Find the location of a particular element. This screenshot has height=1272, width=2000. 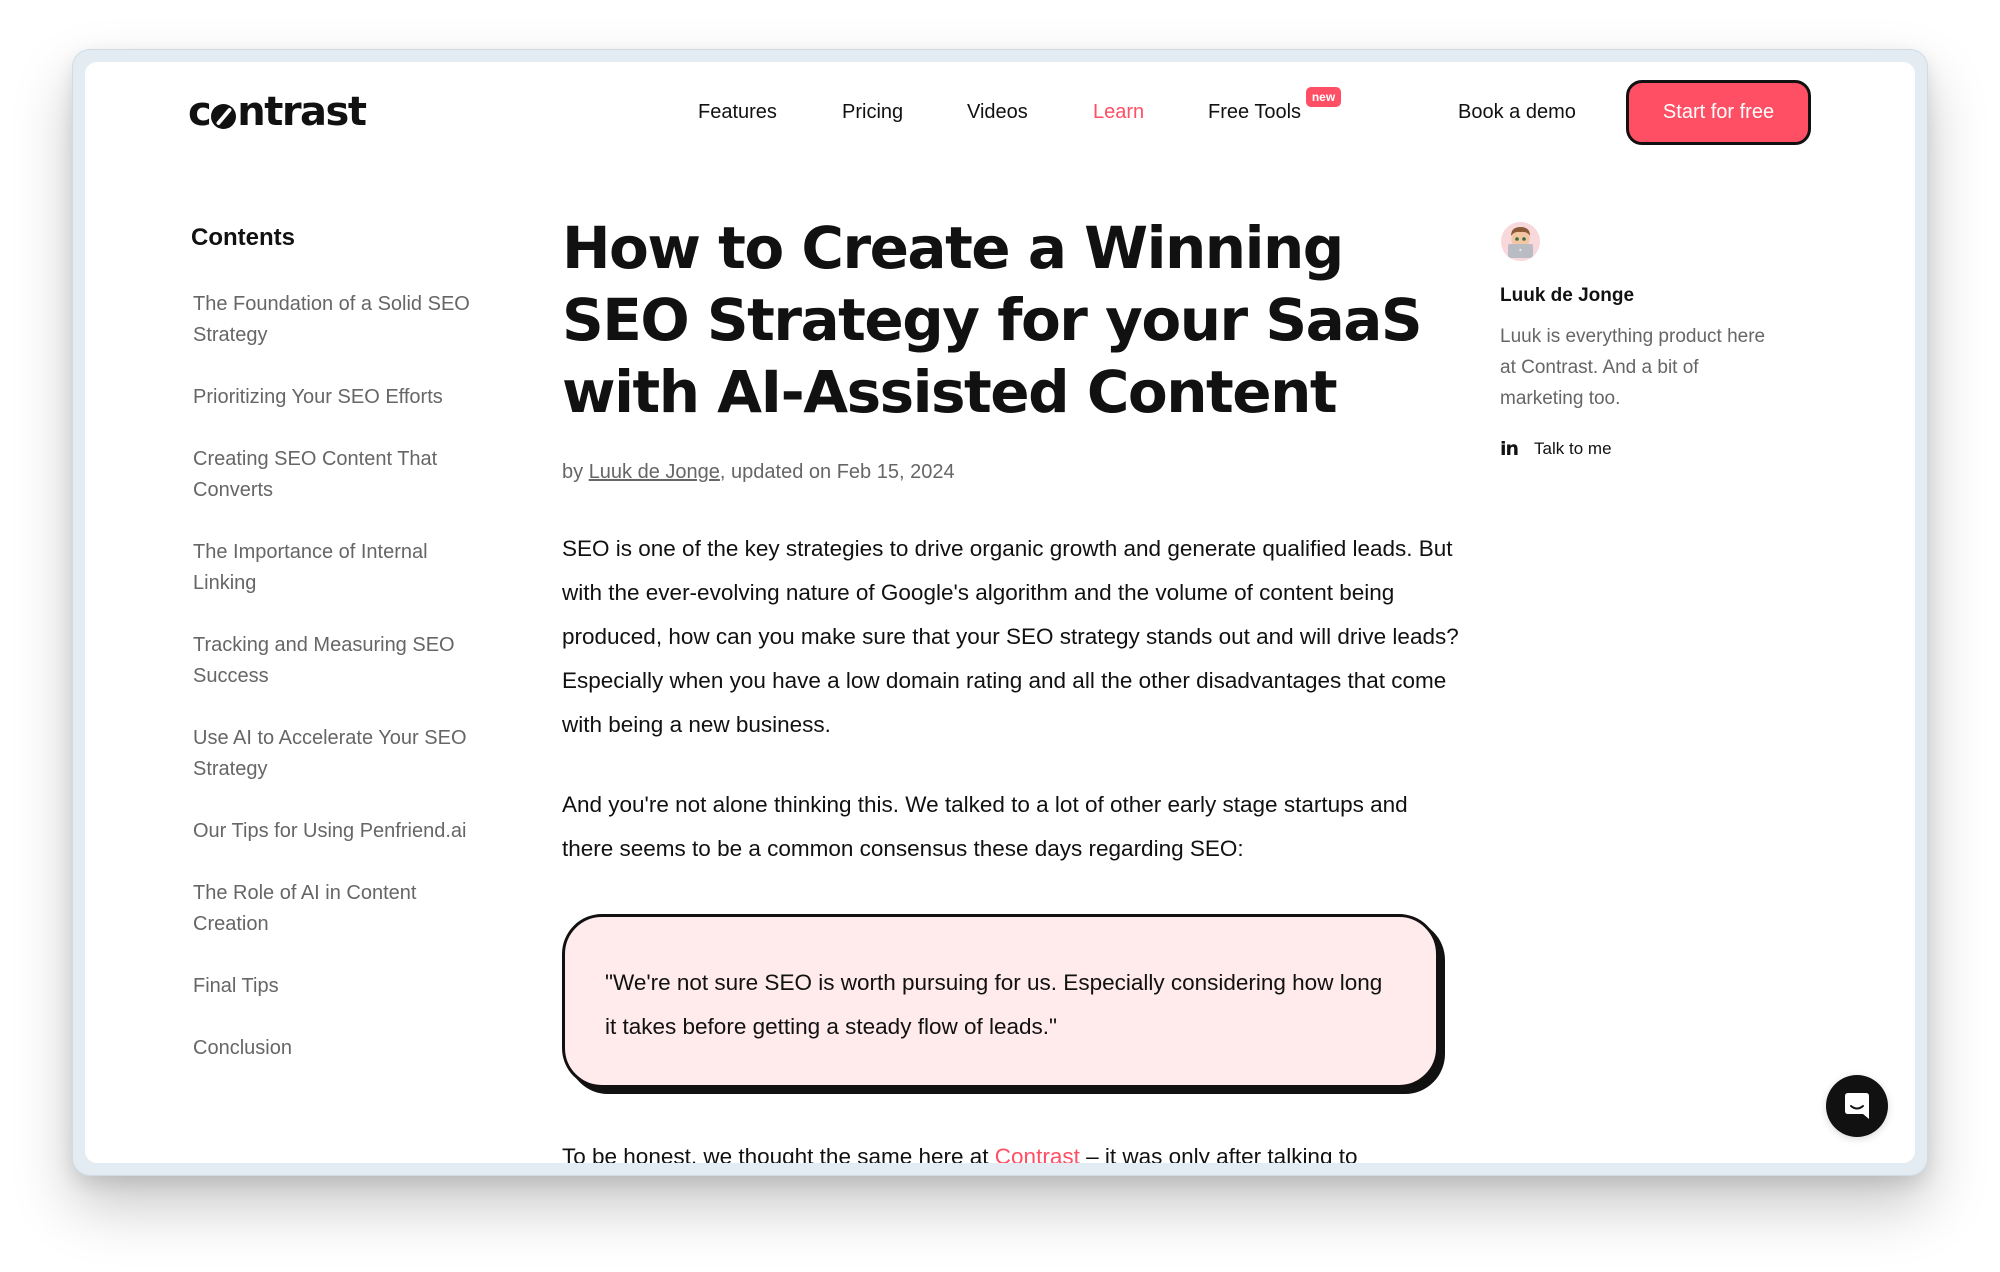

toc-item: The Importance of Internal Linking is located at coordinates (343, 568).